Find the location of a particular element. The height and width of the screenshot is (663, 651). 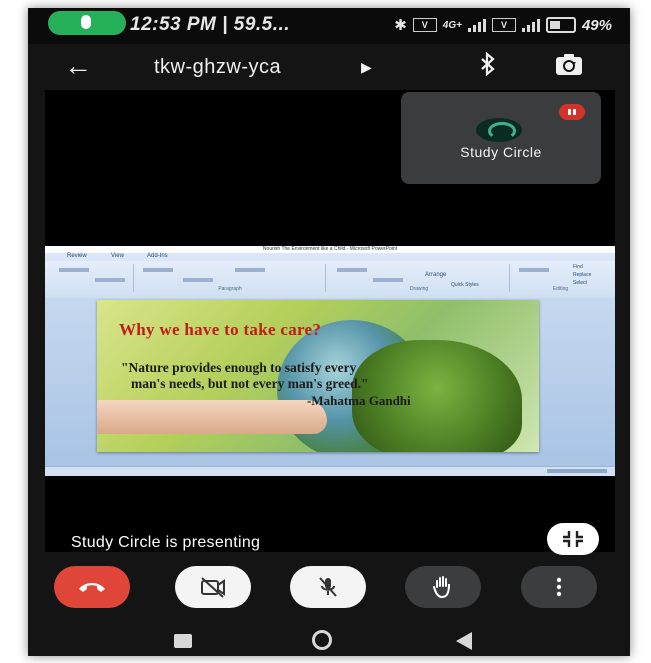

bluetooth-icon is located at coordinates (488, 66).